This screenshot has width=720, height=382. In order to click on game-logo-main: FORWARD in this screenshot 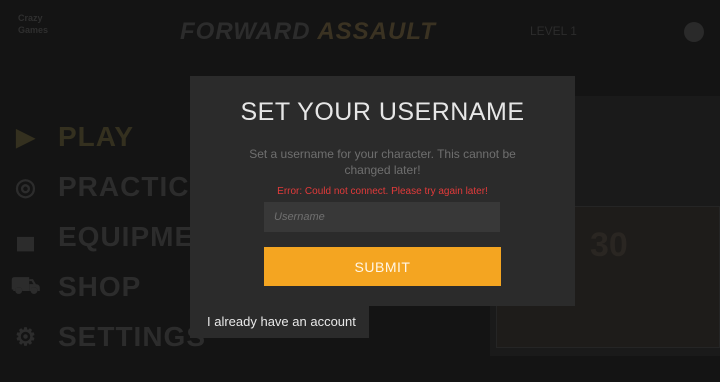, I will do `click(245, 31)`.